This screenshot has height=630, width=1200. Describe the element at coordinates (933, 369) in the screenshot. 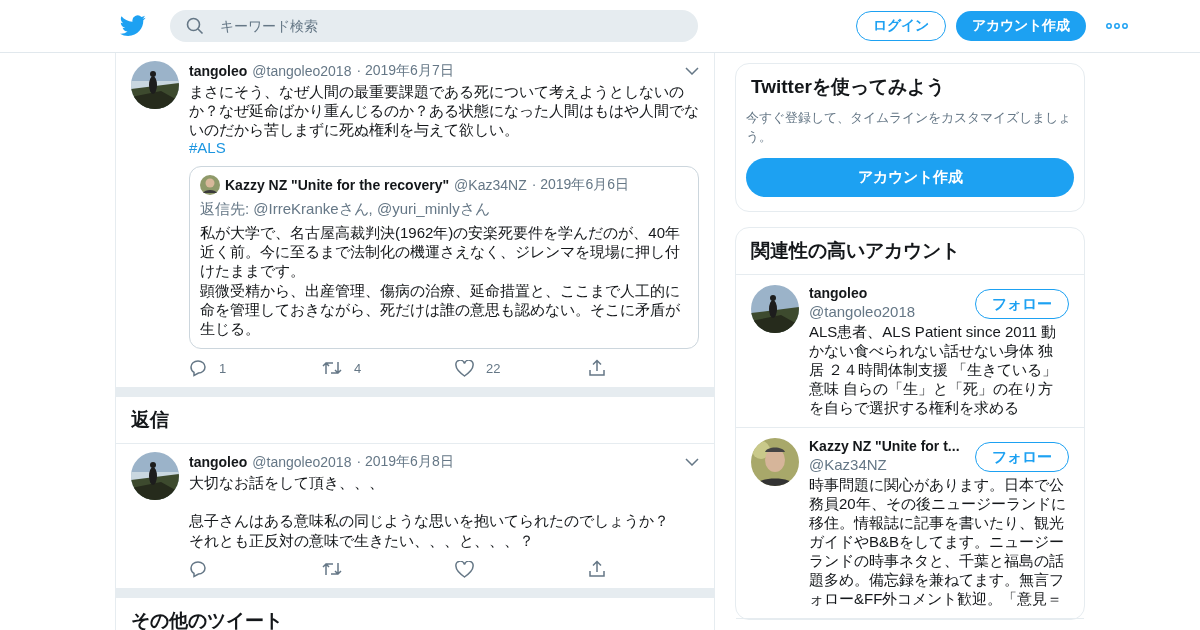

I see `account-bio: 居 ２４時間体制支援 「生きている」` at that location.